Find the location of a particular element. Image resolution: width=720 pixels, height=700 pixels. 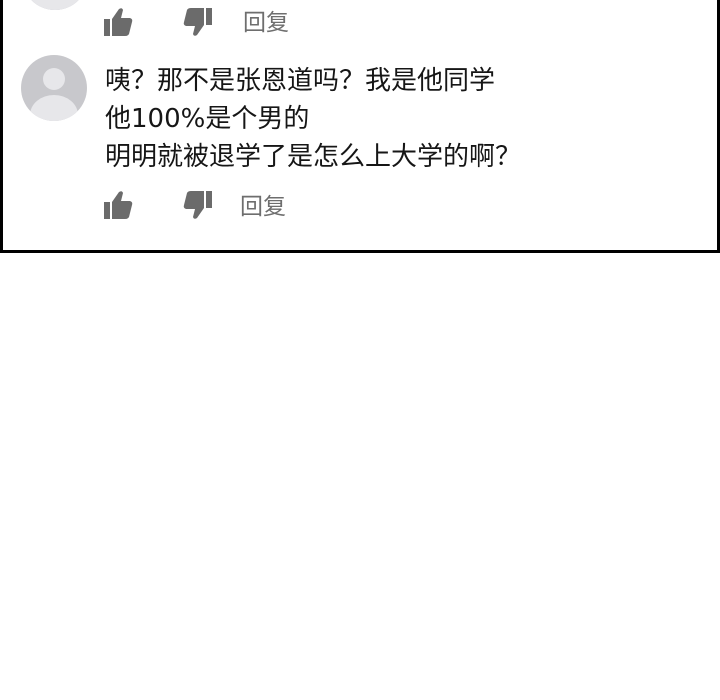

previous-comment-actions: 回复 is located at coordinates (253, 24).